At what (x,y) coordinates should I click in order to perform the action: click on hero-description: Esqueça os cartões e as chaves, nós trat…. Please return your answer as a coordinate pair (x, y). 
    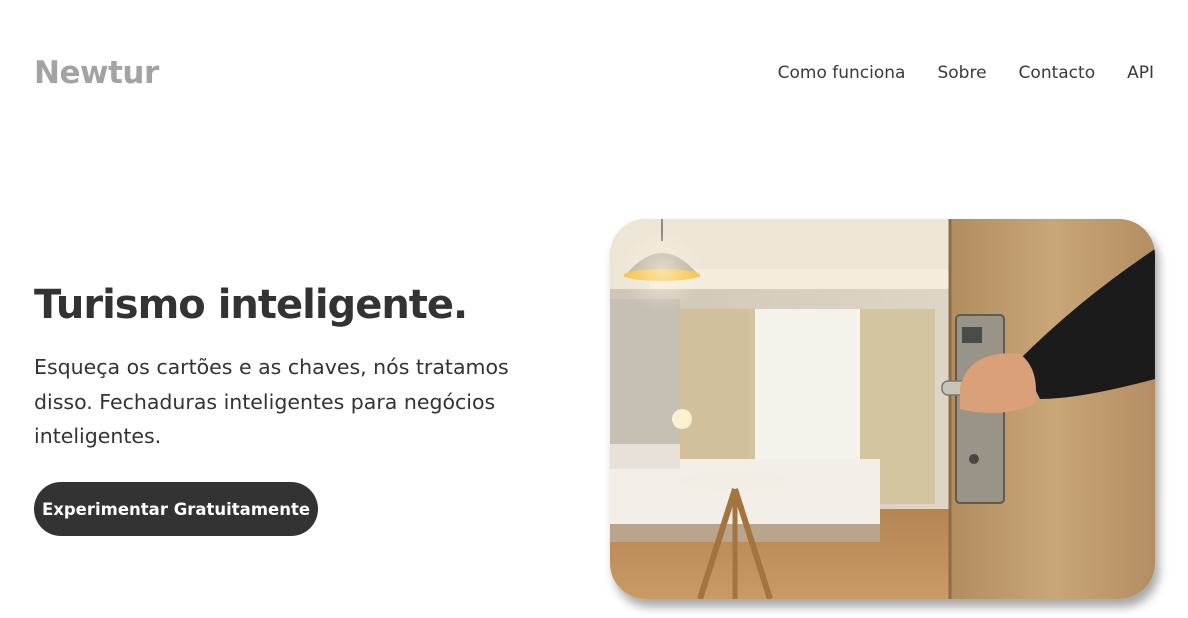
    Looking at the image, I should click on (271, 401).